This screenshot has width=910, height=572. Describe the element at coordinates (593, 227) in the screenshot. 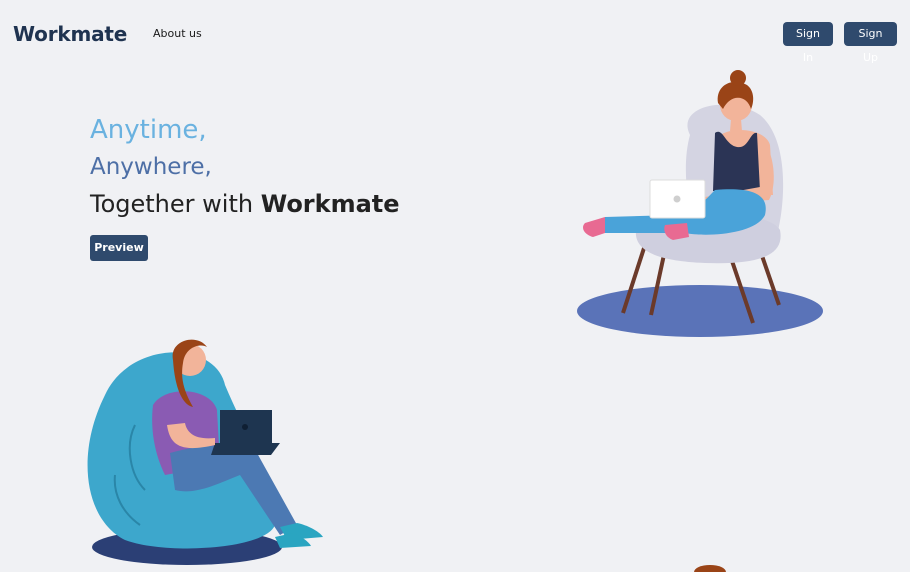

I see `sock` at that location.